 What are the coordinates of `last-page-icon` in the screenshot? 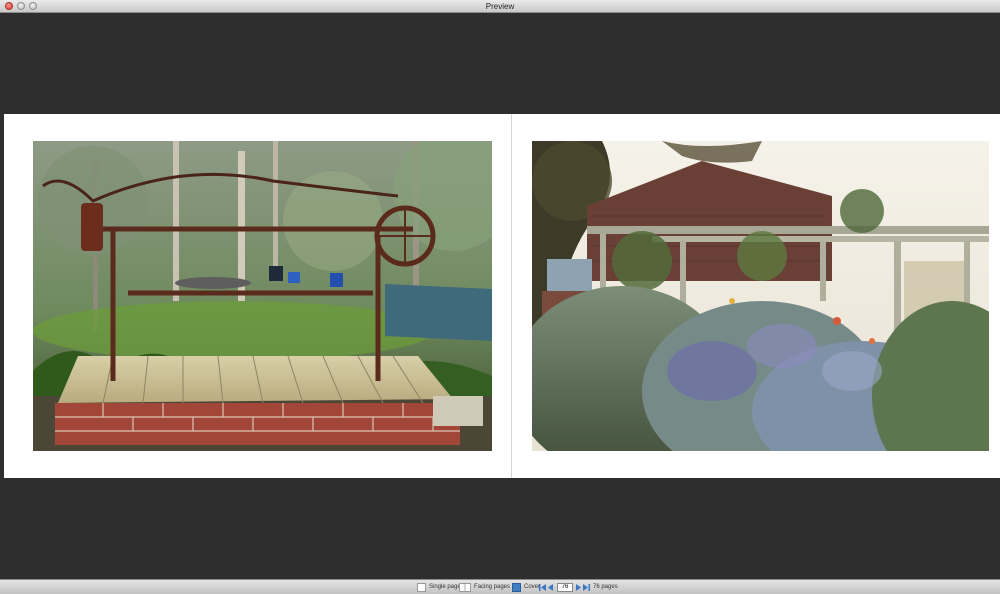 It's located at (586, 587).